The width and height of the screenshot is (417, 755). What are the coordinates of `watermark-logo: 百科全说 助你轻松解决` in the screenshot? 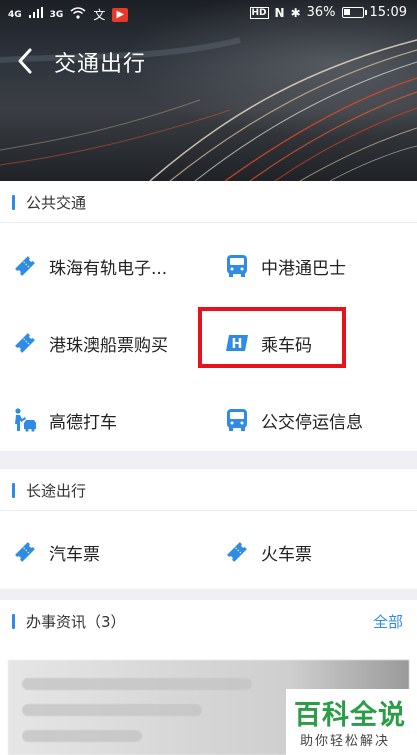 It's located at (351, 722).